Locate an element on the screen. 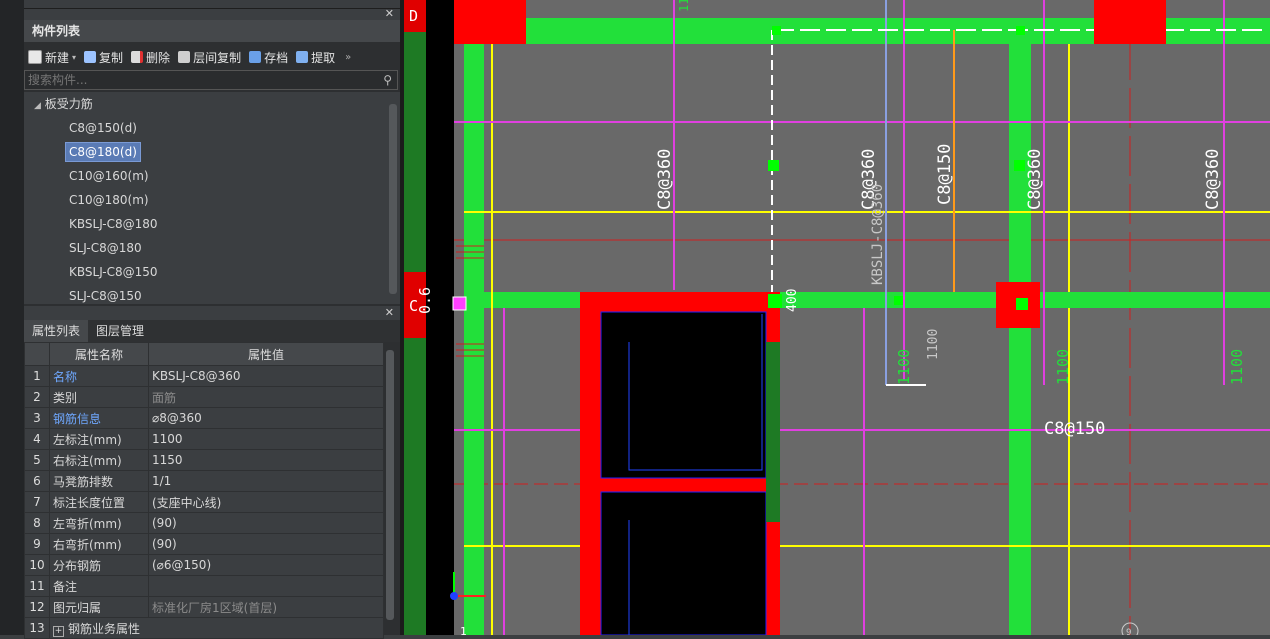 Image resolution: width=1270 pixels, height=639 pixels. property-value: 1100 is located at coordinates (266, 439).